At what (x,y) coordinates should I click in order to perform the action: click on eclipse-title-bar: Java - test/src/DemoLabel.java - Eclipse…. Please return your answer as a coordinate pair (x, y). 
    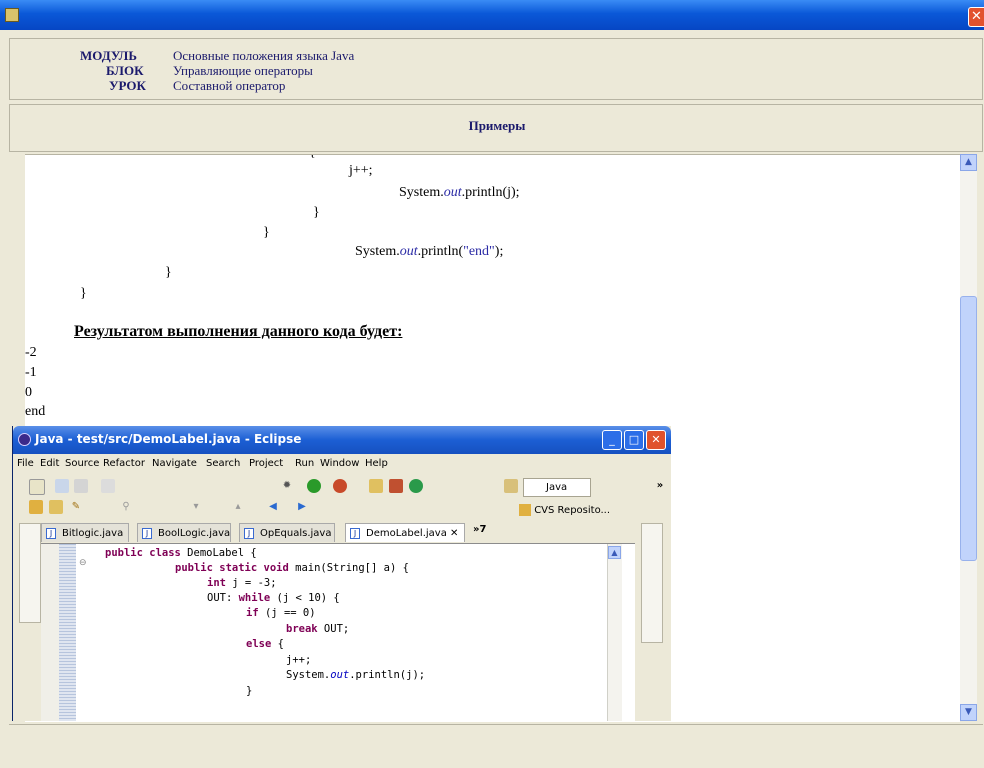
    Looking at the image, I should click on (342, 440).